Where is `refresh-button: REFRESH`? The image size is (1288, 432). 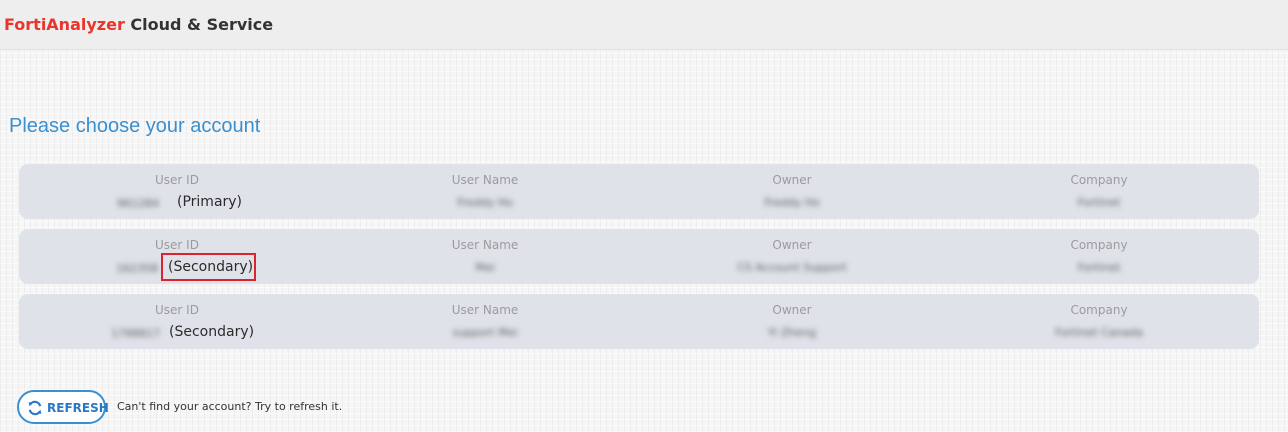
refresh-button: REFRESH is located at coordinates (63, 407).